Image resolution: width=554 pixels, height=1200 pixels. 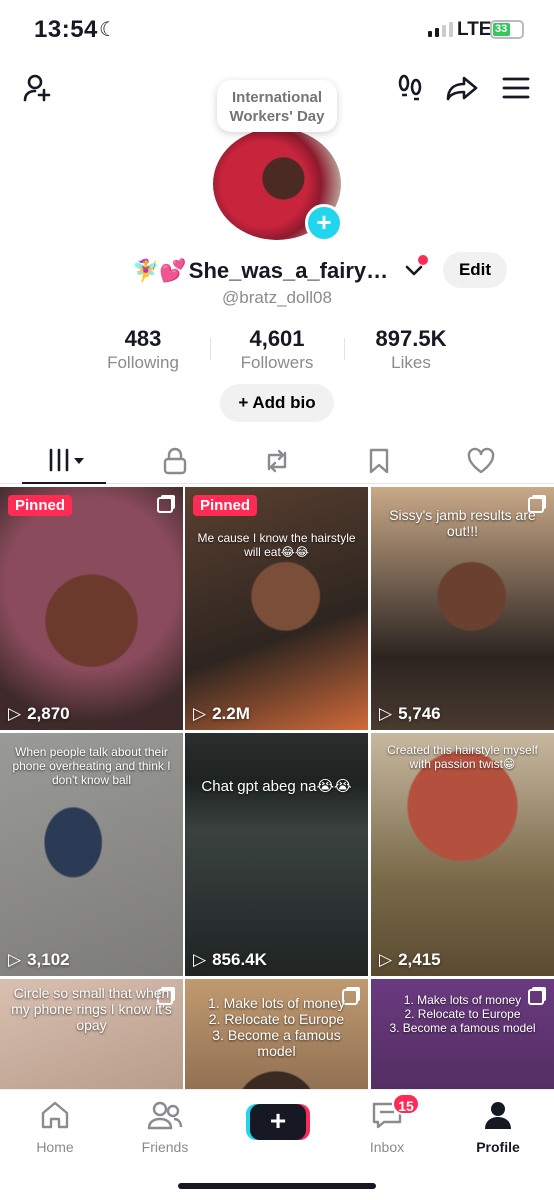 I want to click on multi-photo-icon, so click(x=165, y=505).